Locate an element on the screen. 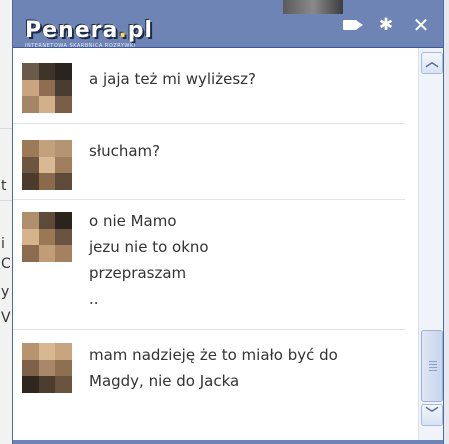  message-item: słucham? is located at coordinates (209, 162).